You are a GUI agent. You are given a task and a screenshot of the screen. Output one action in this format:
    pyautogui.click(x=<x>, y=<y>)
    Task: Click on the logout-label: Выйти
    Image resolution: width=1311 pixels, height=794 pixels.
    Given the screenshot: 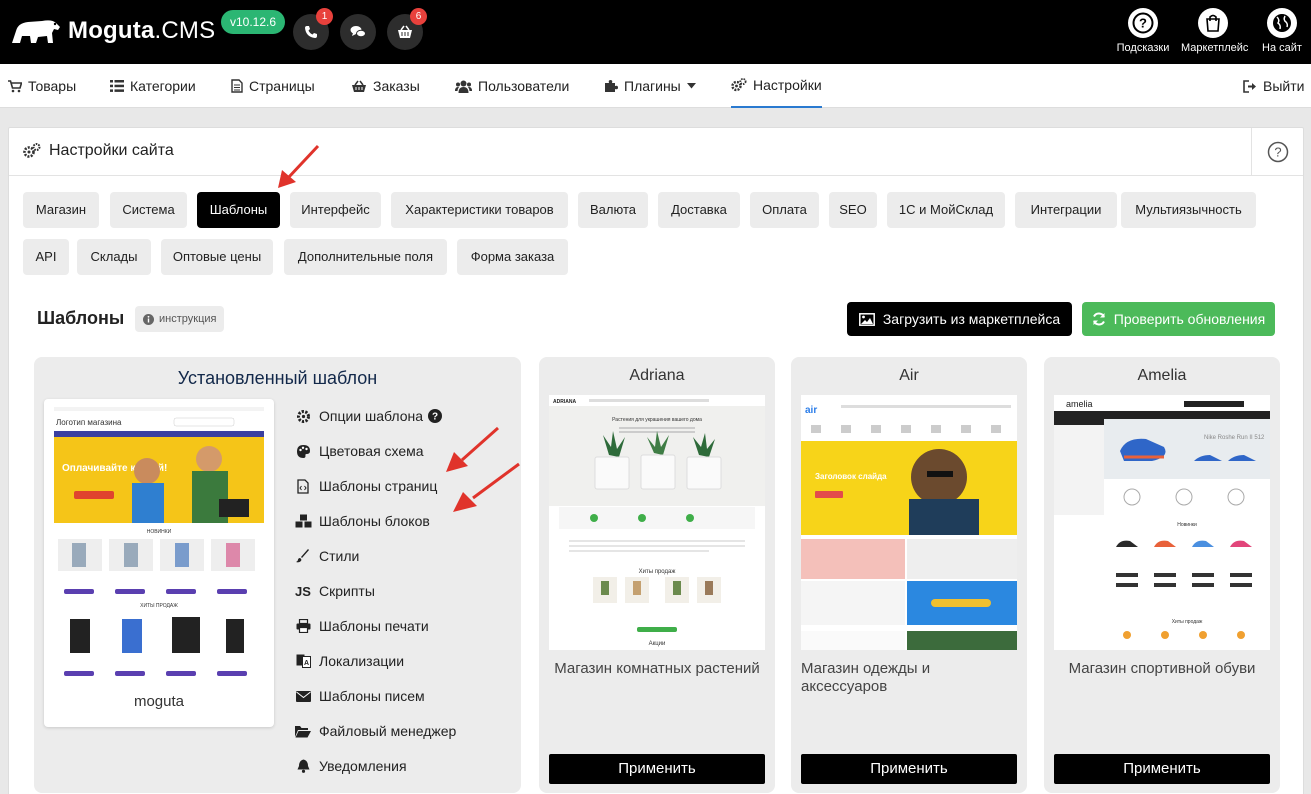 What is the action you would take?
    pyautogui.click(x=1284, y=86)
    